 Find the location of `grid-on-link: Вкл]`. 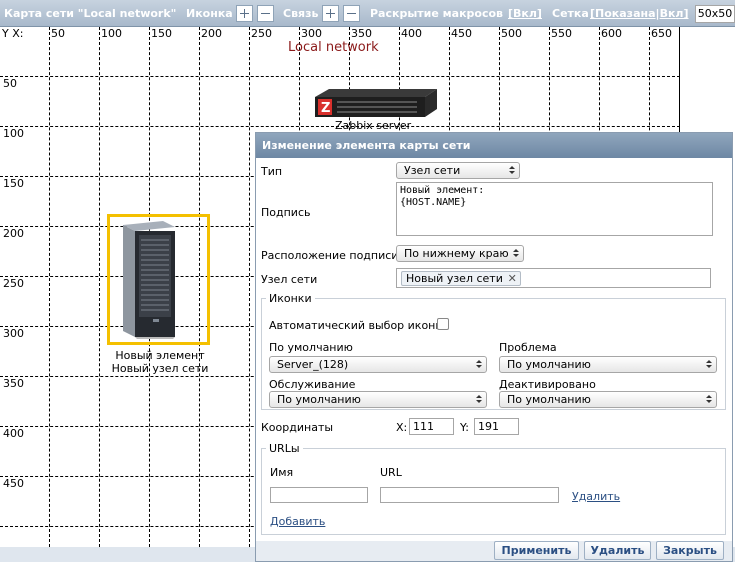

grid-on-link: Вкл] is located at coordinates (674, 13).